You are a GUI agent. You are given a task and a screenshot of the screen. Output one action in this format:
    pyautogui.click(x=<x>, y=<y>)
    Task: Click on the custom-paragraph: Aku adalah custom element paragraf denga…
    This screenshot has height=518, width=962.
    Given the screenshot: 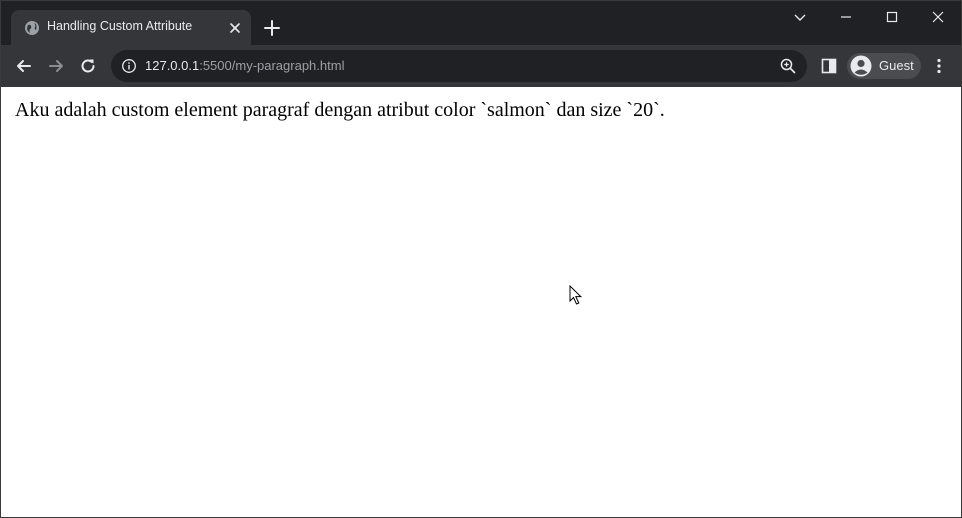 What is the action you would take?
    pyautogui.click(x=340, y=110)
    